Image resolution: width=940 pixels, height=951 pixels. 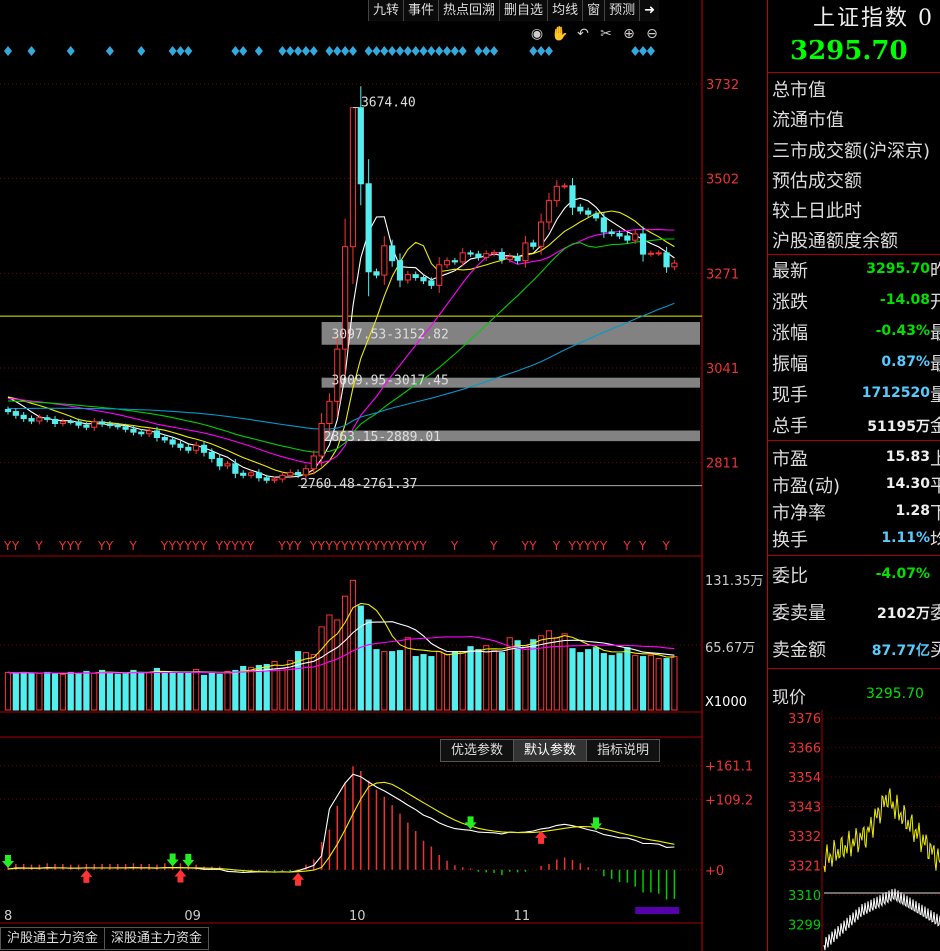 I want to click on indicator-help-button: 指标说明, so click(x=623, y=750).